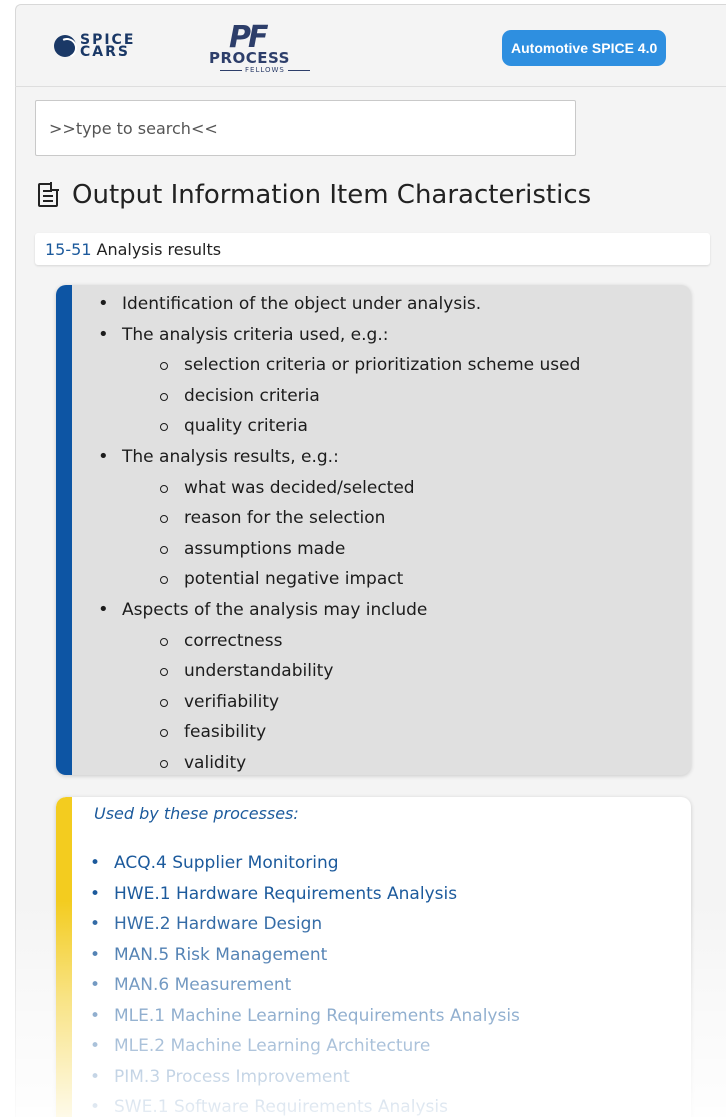 This screenshot has width=726, height=1117. I want to click on characteristic-subitem: understandability, so click(339, 671).